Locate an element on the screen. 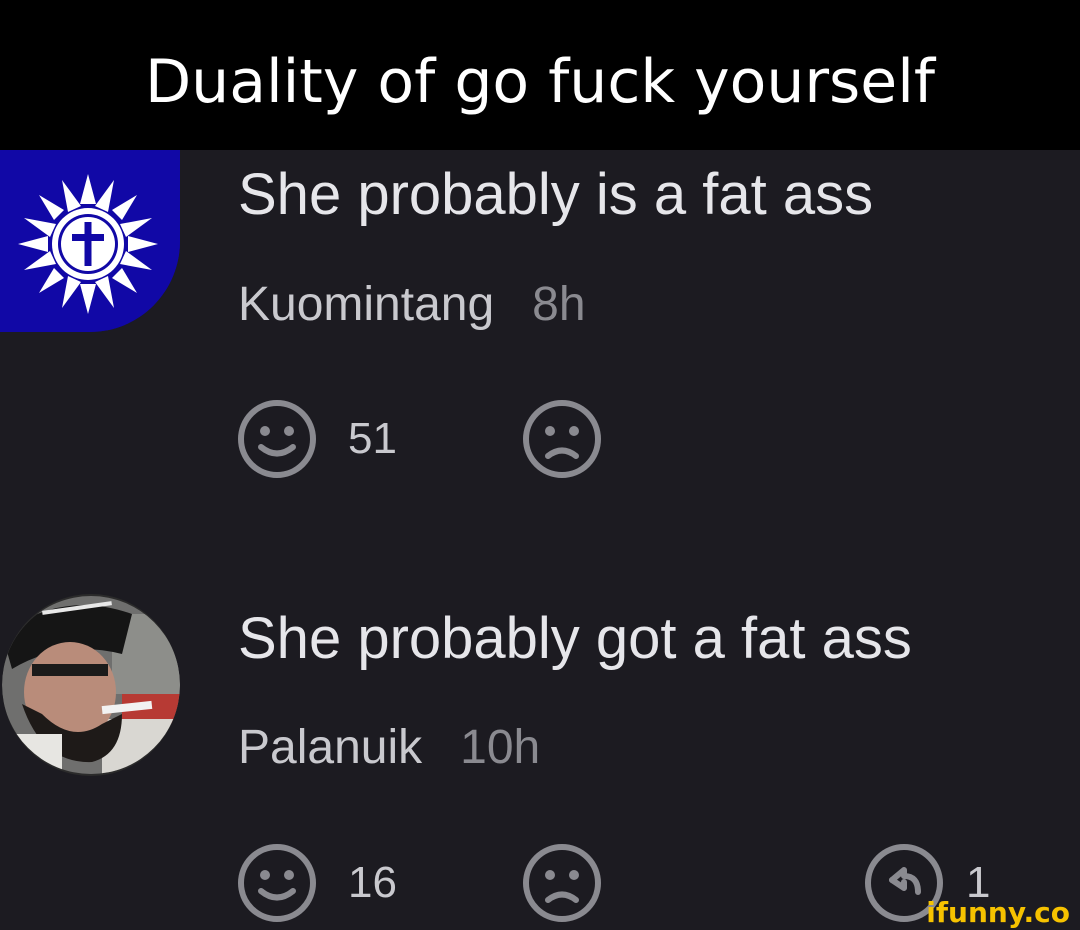 The height and width of the screenshot is (930, 1080). smile-button: 16 is located at coordinates (316, 883).